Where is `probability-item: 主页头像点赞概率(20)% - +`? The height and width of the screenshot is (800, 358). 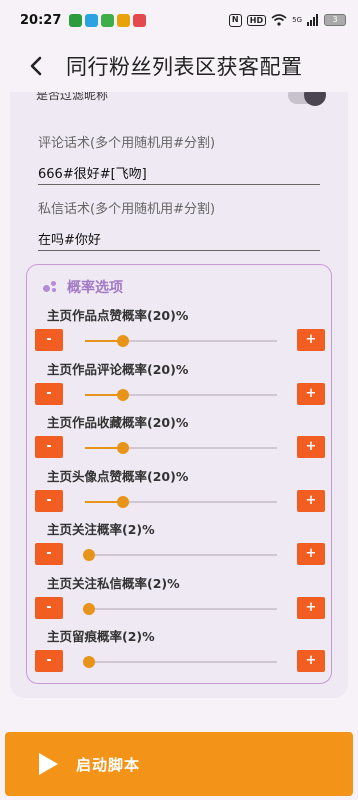 probability-item: 主页头像点赞概率(20)% - + is located at coordinates (180, 493).